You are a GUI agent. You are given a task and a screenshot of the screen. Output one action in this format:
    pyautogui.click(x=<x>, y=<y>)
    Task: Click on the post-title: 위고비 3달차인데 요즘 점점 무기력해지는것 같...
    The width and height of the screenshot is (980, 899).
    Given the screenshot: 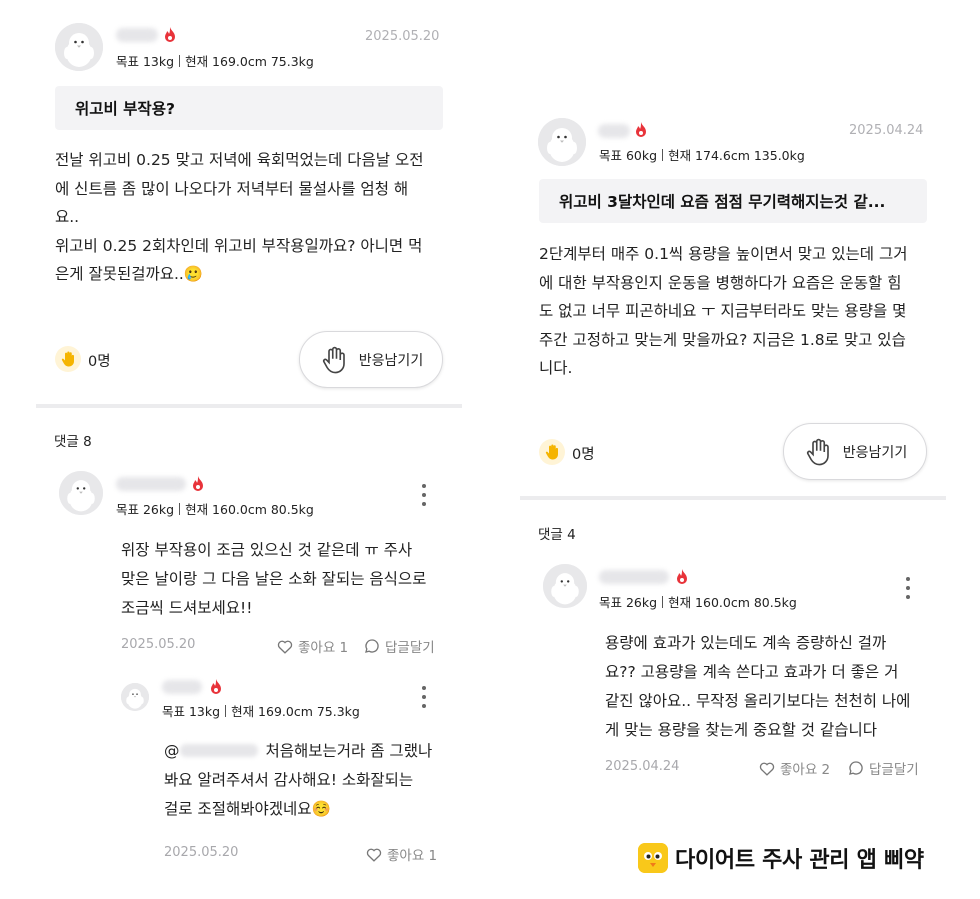 What is the action you would take?
    pyautogui.click(x=733, y=201)
    